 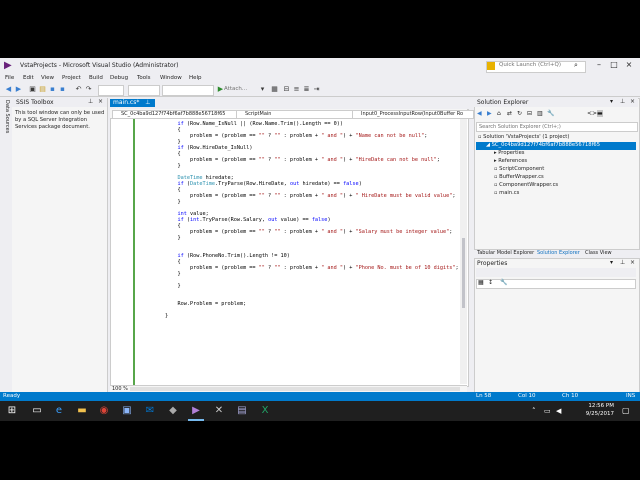 I want to click on network-icon: ▭, so click(x=547, y=411).